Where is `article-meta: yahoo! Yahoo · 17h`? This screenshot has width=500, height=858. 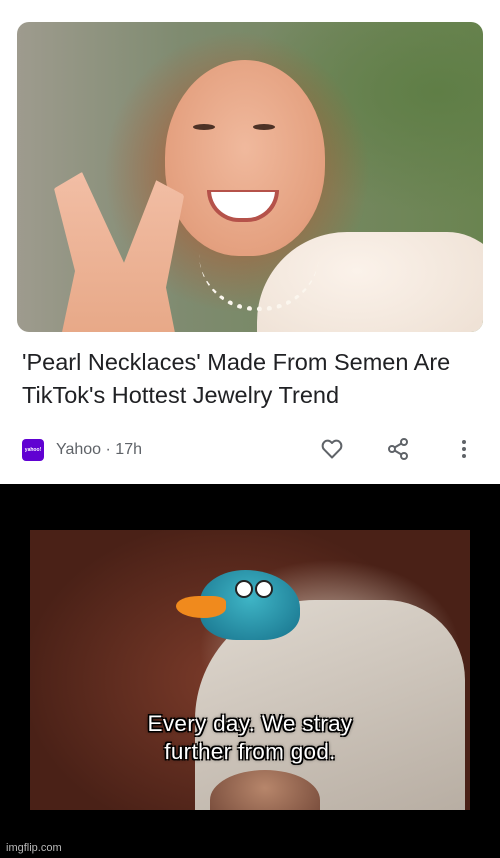 article-meta: yahoo! Yahoo · 17h is located at coordinates (82, 450).